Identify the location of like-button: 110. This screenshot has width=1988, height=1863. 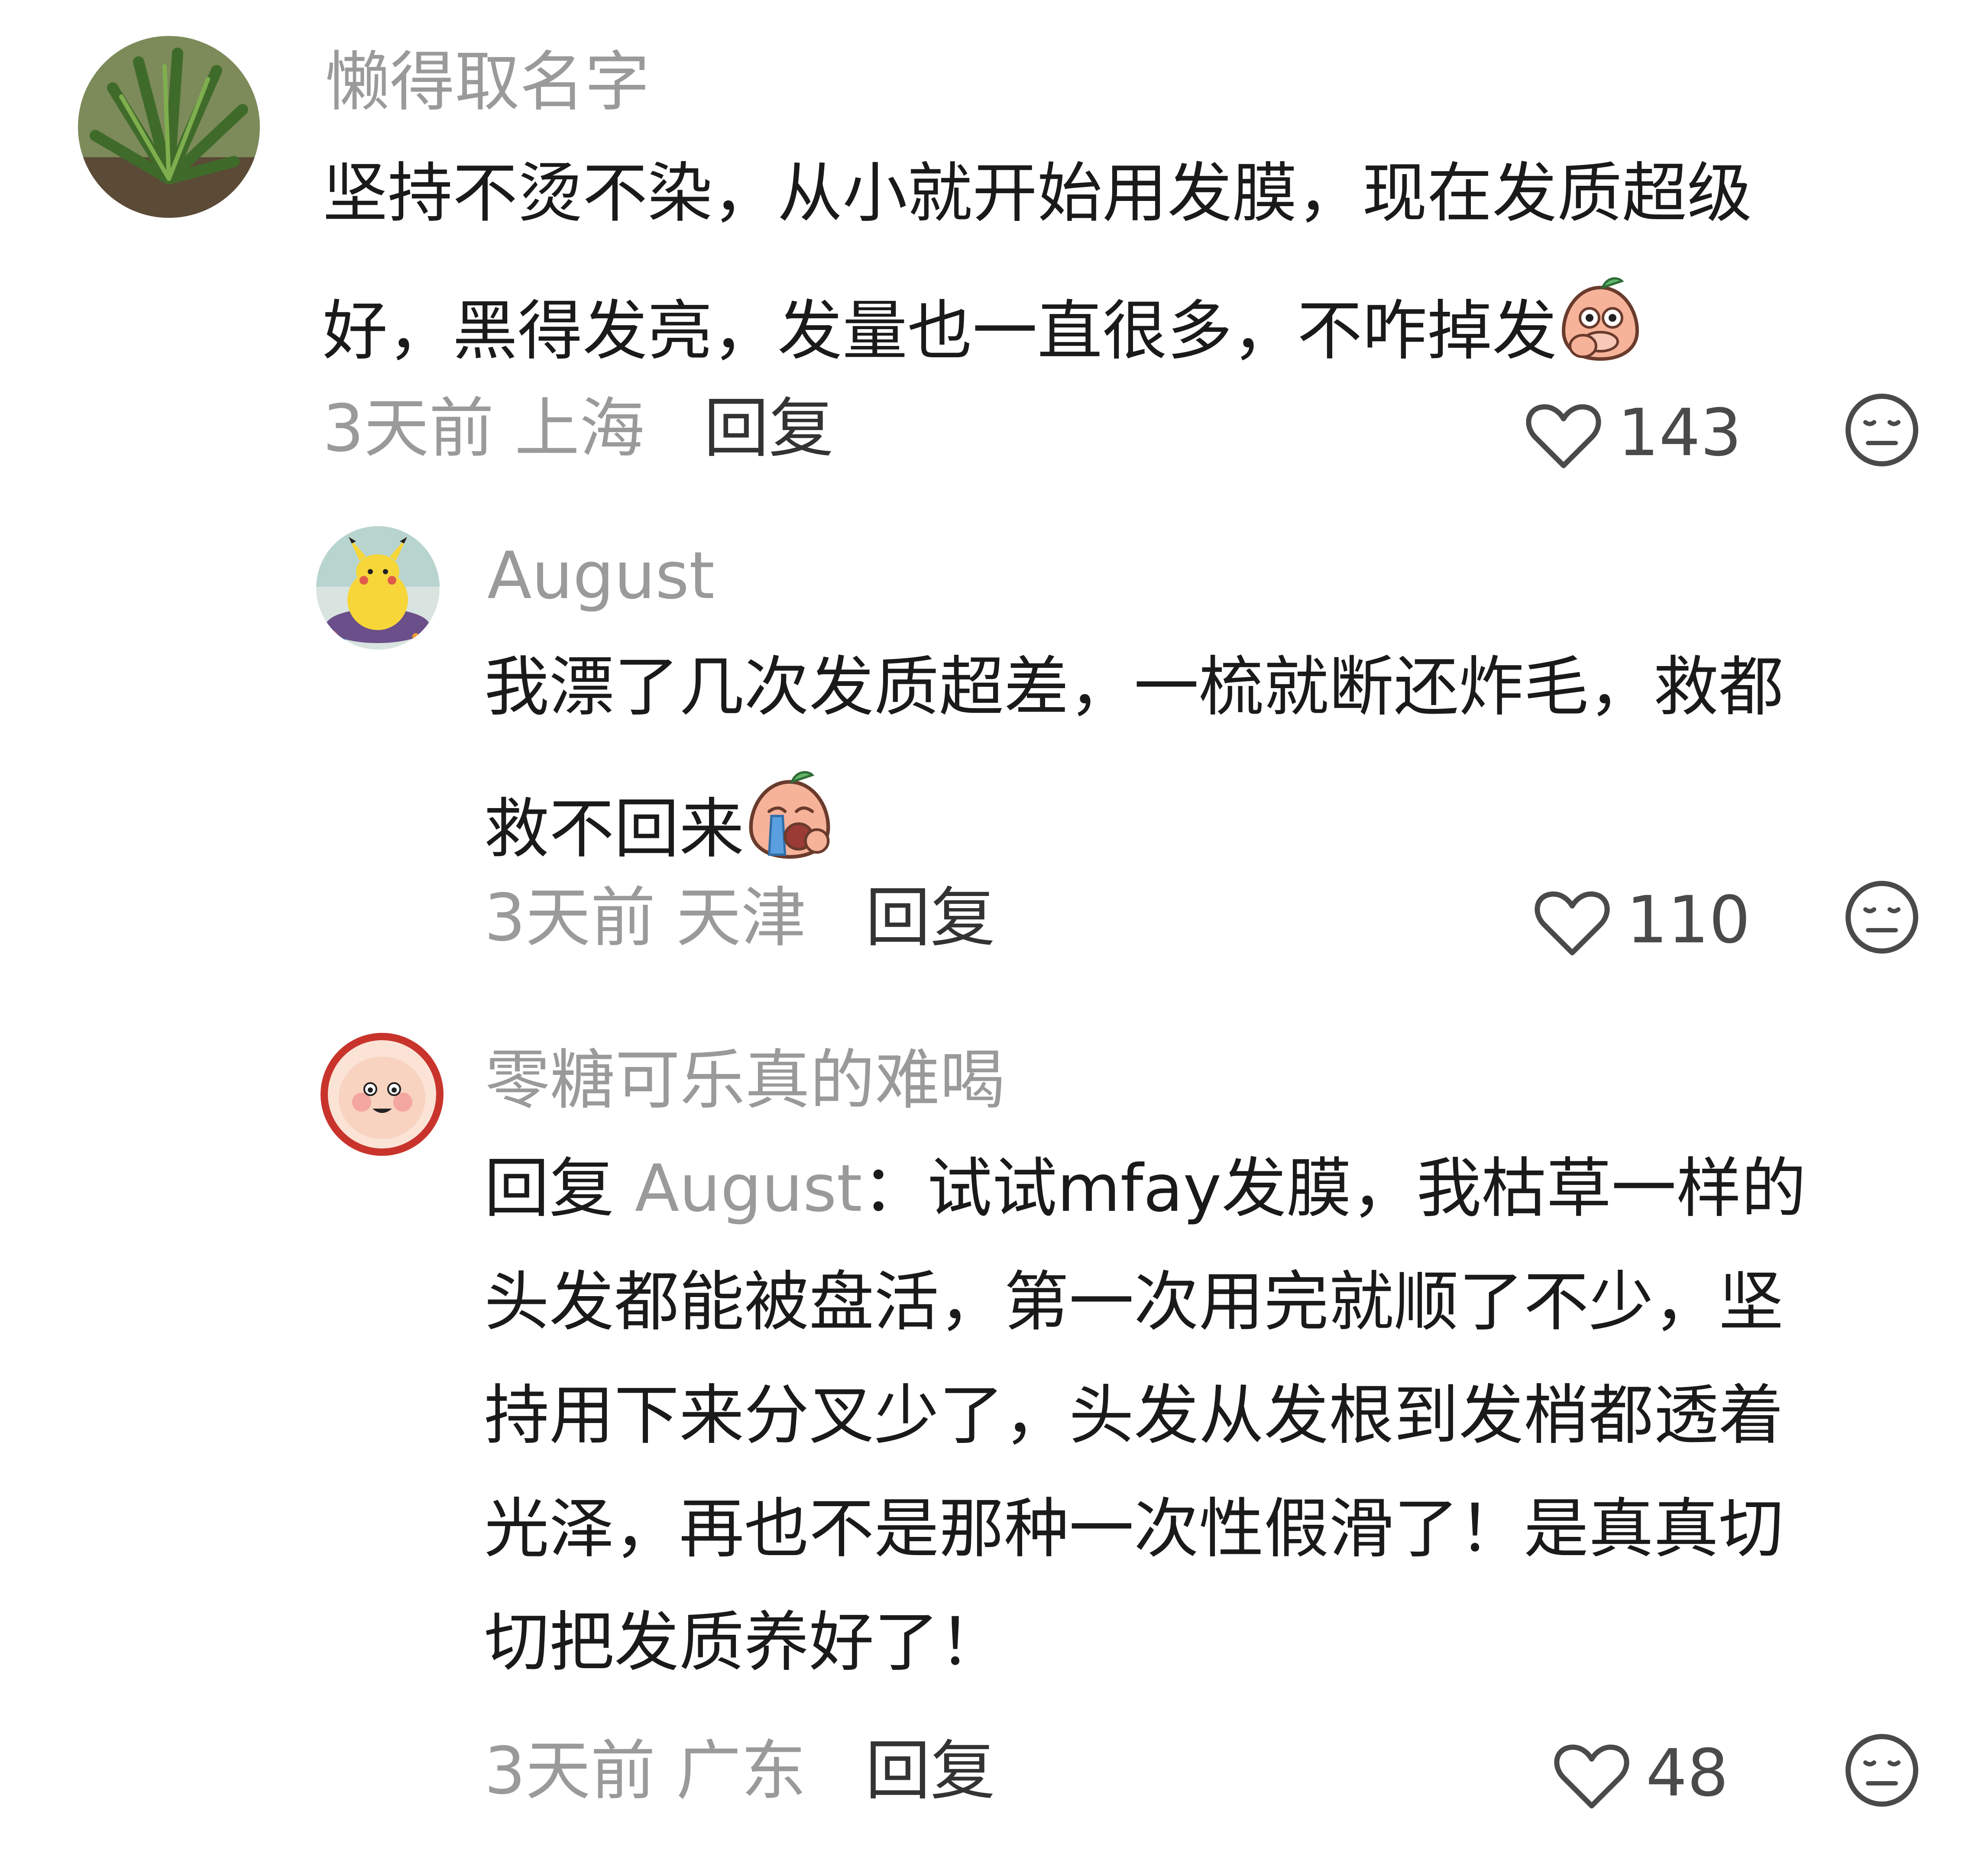
(1639, 918).